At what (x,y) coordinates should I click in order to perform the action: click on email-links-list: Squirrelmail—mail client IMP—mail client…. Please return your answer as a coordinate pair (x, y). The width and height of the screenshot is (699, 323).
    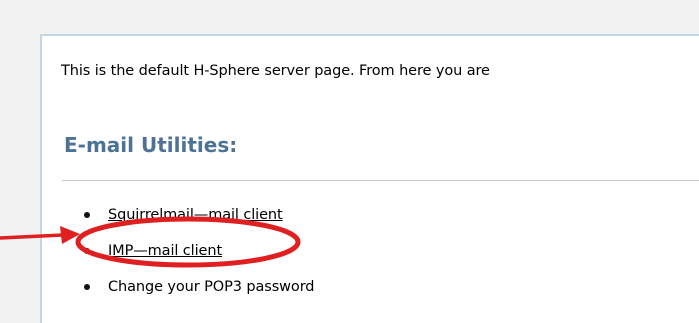
    Looking at the image, I should click on (190, 251).